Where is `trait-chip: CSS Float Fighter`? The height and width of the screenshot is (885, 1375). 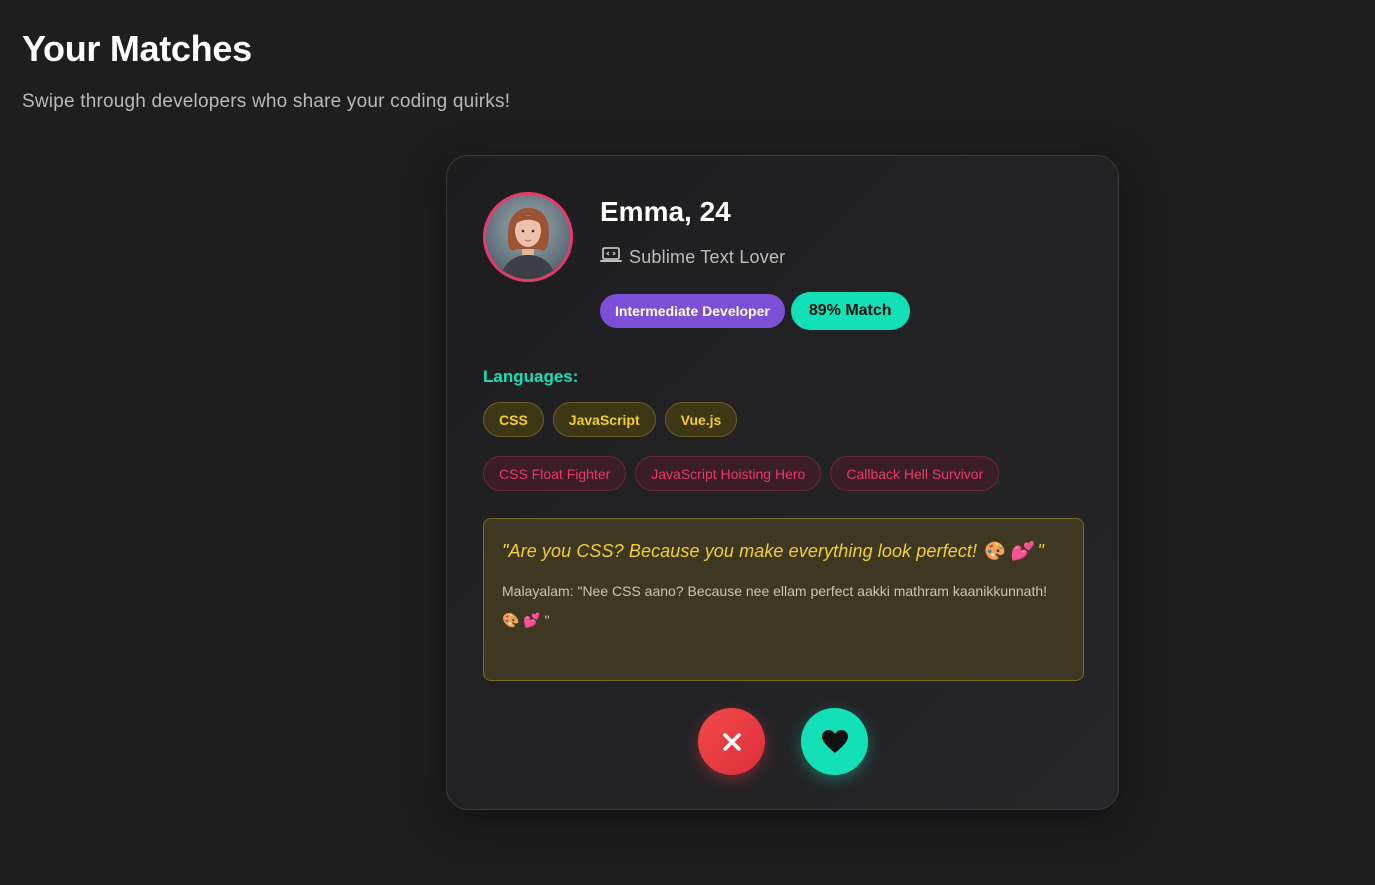 trait-chip: CSS Float Fighter is located at coordinates (555, 473).